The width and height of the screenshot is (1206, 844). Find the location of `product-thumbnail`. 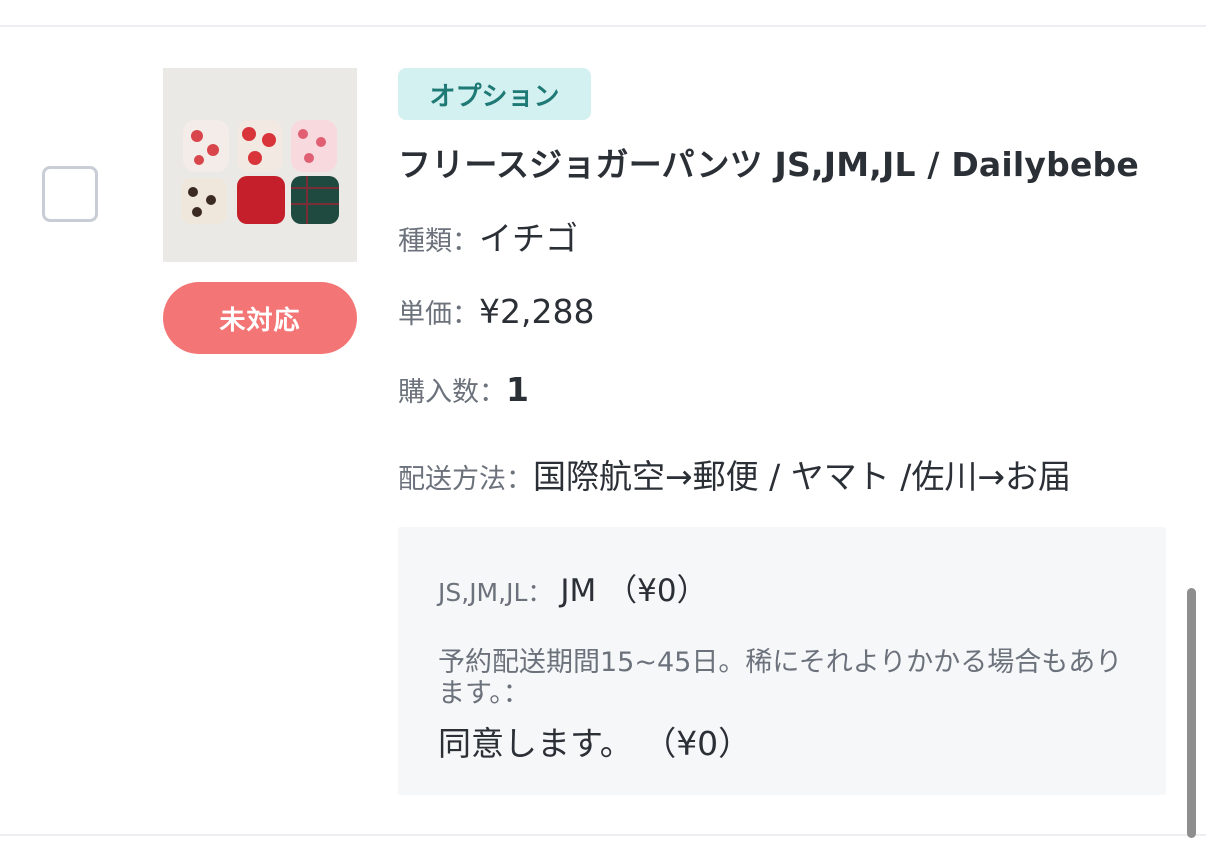

product-thumbnail is located at coordinates (260, 165).